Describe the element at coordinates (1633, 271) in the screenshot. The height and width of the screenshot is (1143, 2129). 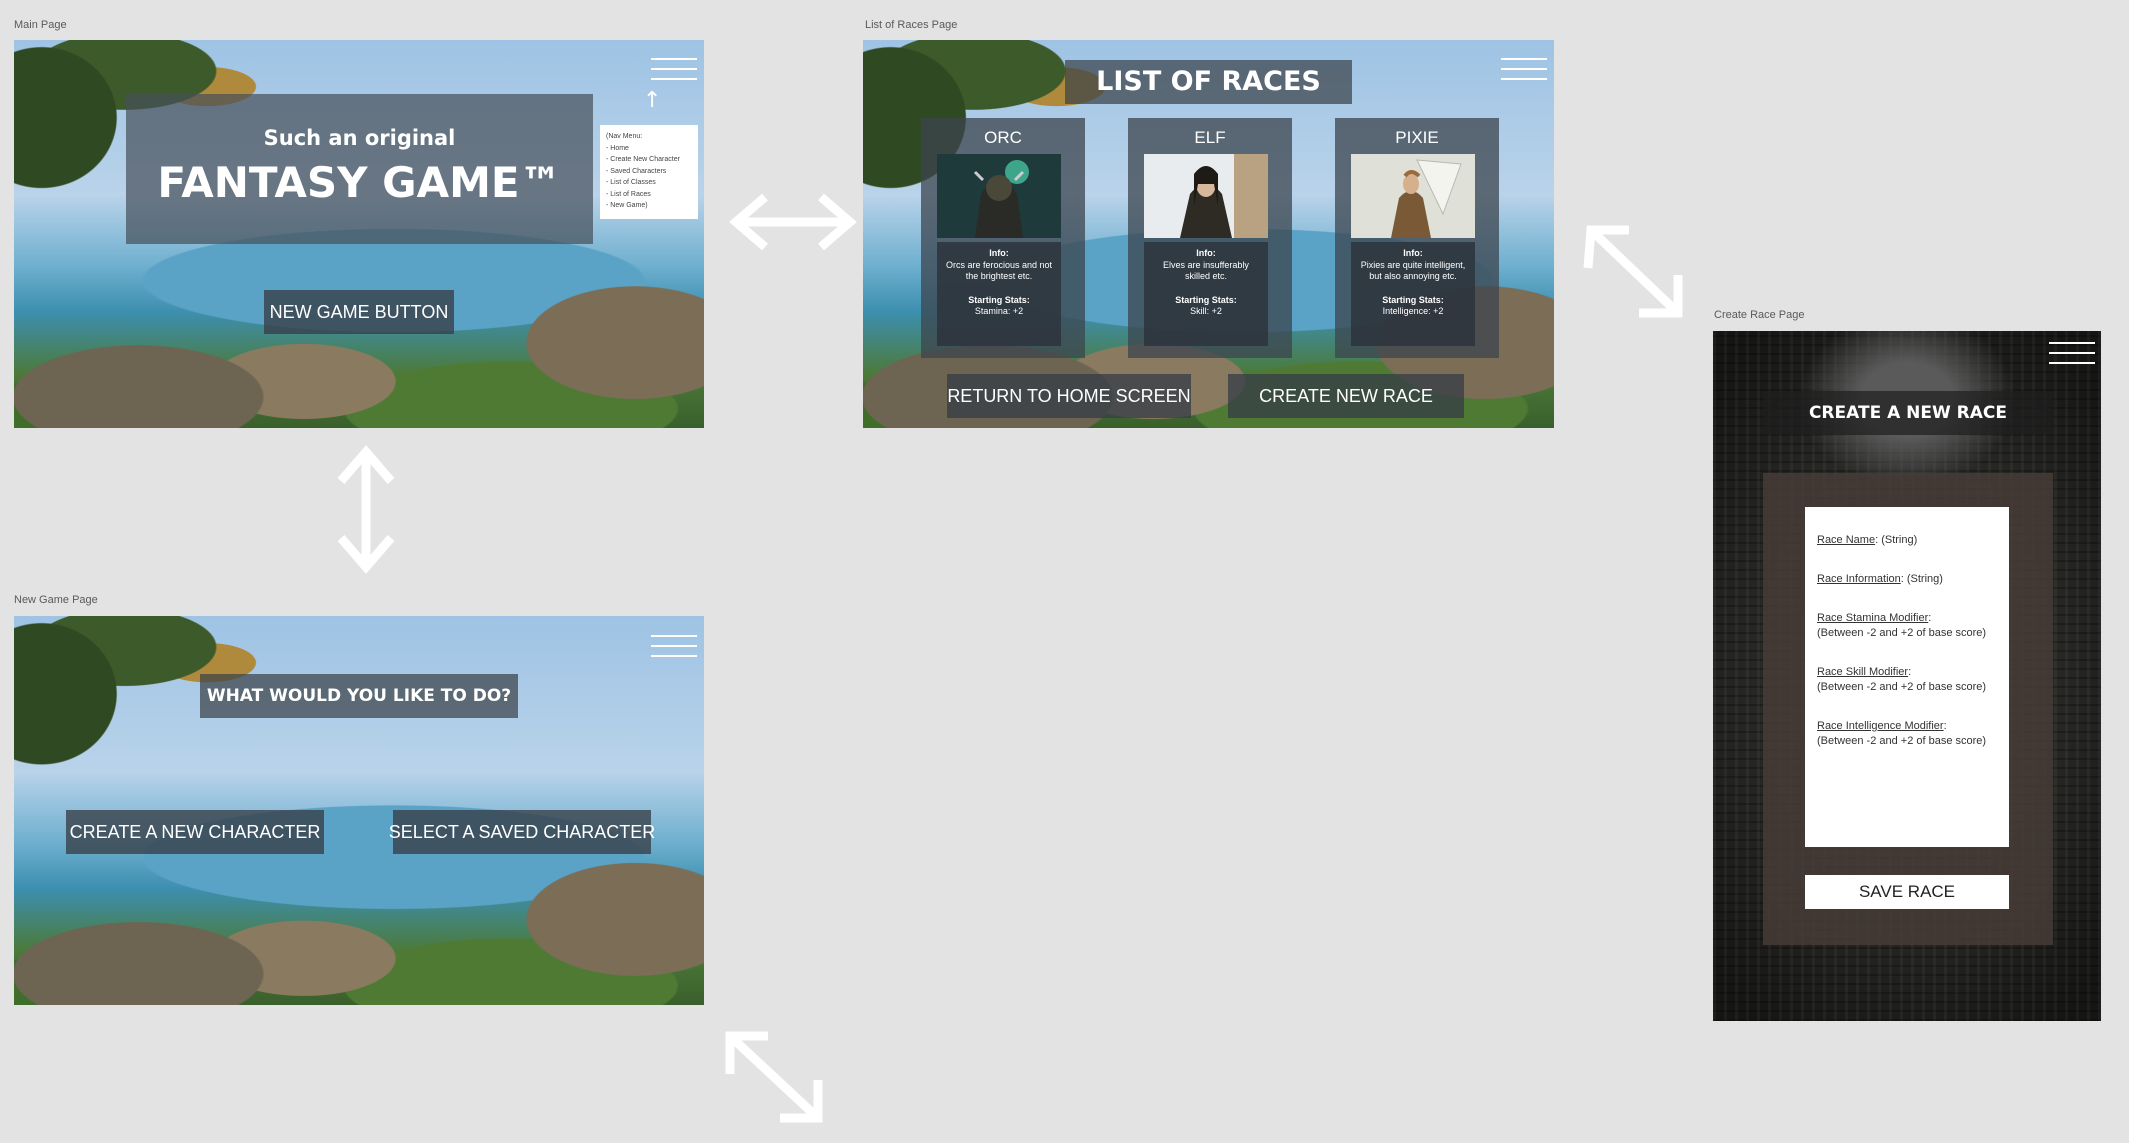
I see `double-arrow-races-to-createrace` at that location.